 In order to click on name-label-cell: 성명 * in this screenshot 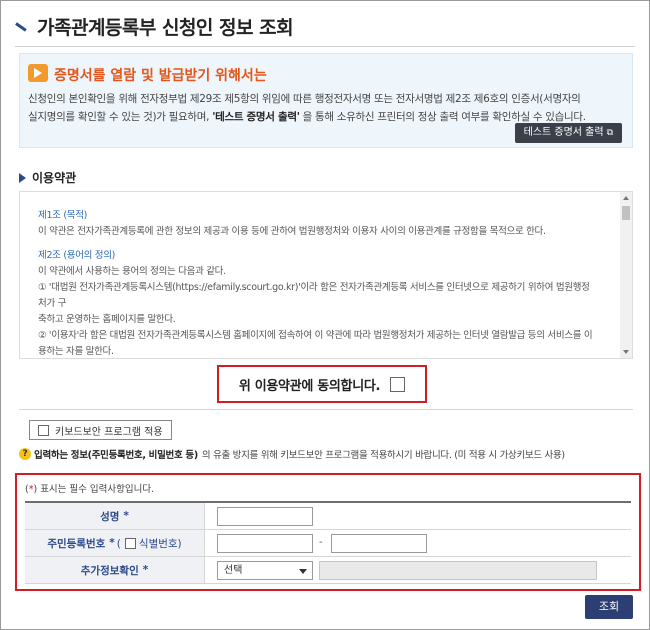, I will do `click(115, 516)`.